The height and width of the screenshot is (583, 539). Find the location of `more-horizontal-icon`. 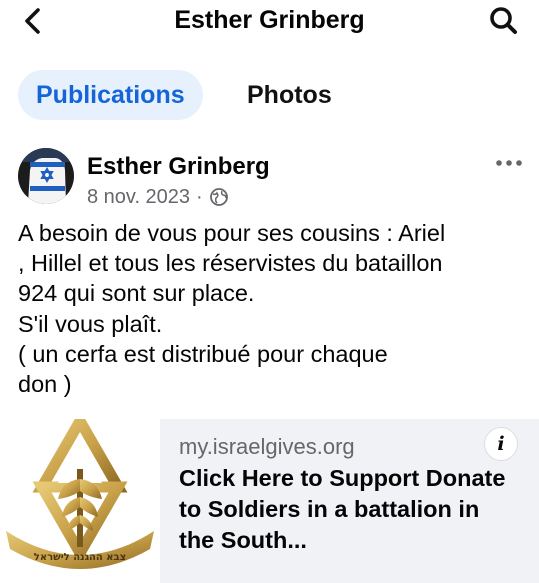

more-horizontal-icon is located at coordinates (509, 163).